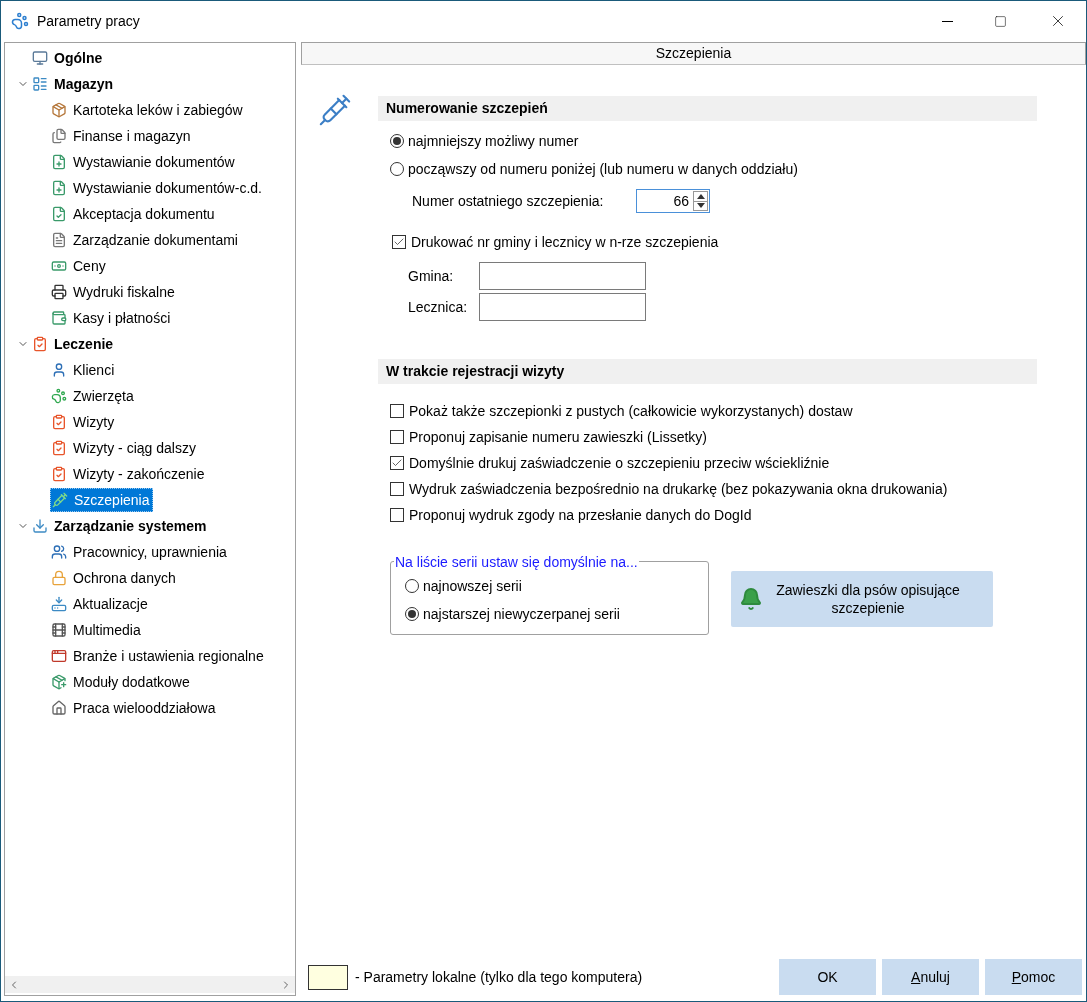  What do you see at coordinates (96, 630) in the screenshot?
I see `tree-item: Multimedia` at bounding box center [96, 630].